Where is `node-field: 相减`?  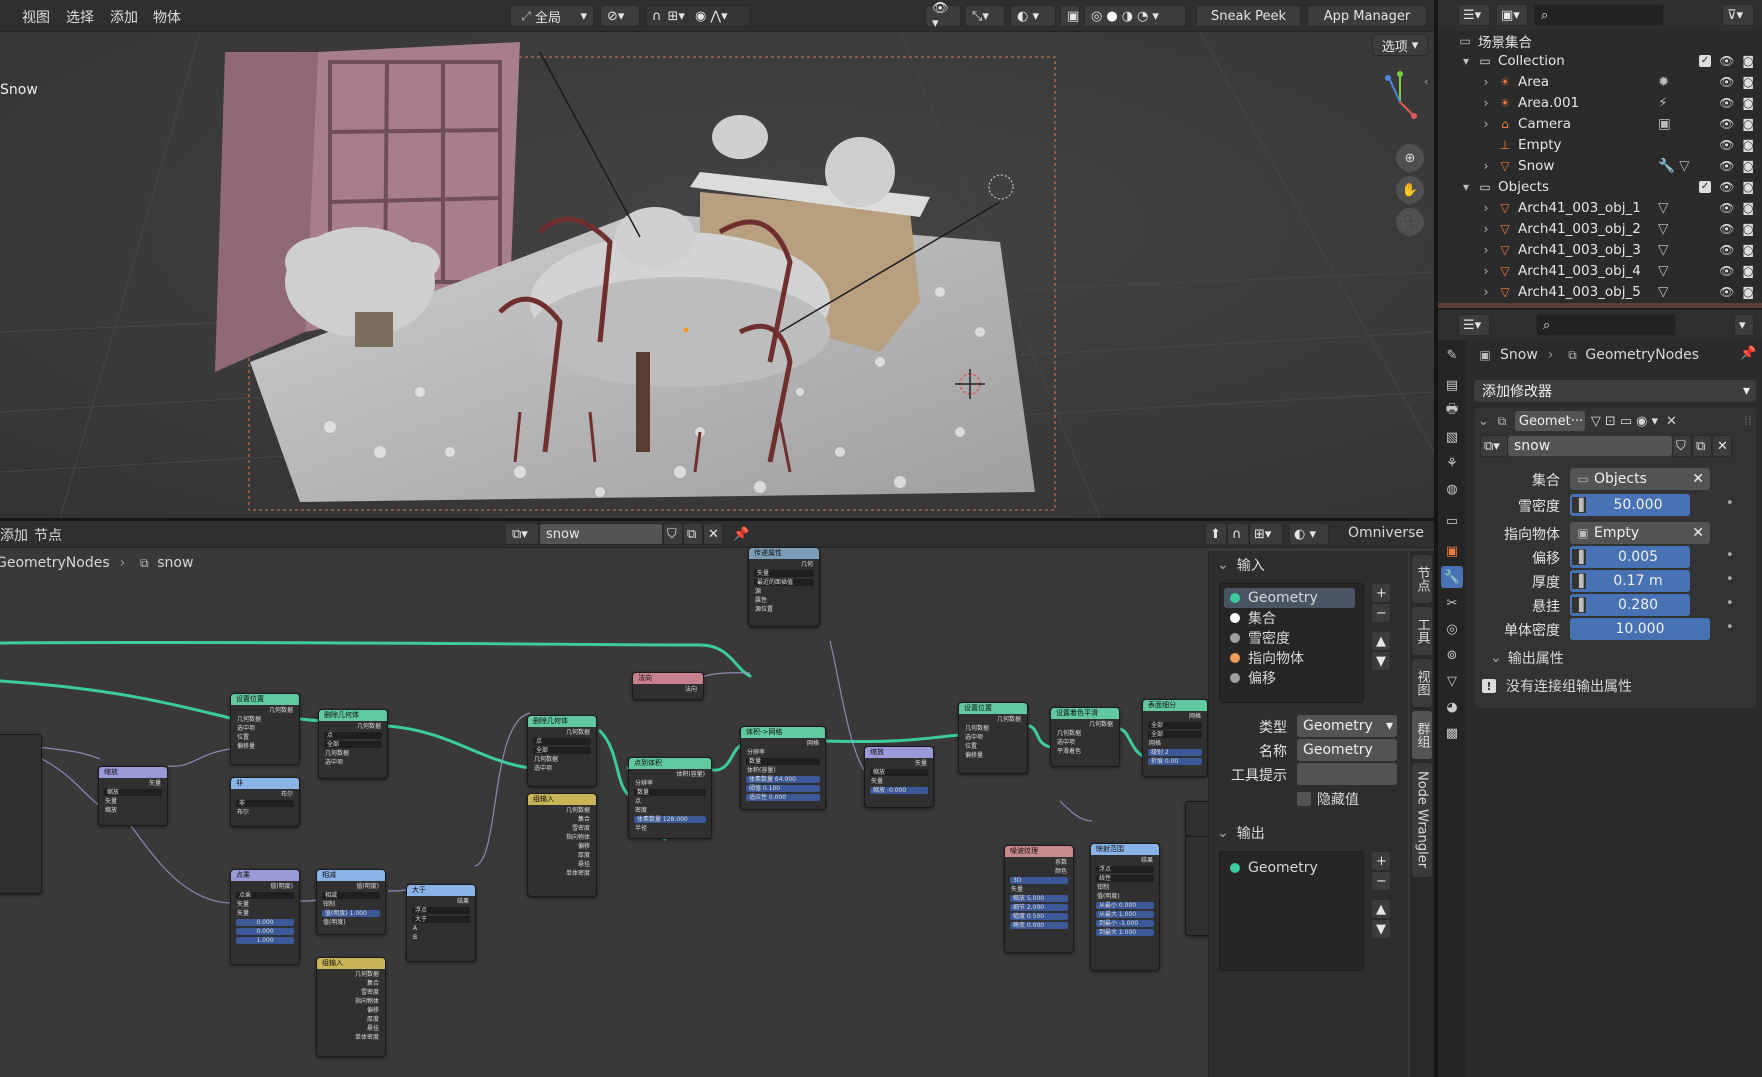
node-field: 相减 is located at coordinates (351, 895).